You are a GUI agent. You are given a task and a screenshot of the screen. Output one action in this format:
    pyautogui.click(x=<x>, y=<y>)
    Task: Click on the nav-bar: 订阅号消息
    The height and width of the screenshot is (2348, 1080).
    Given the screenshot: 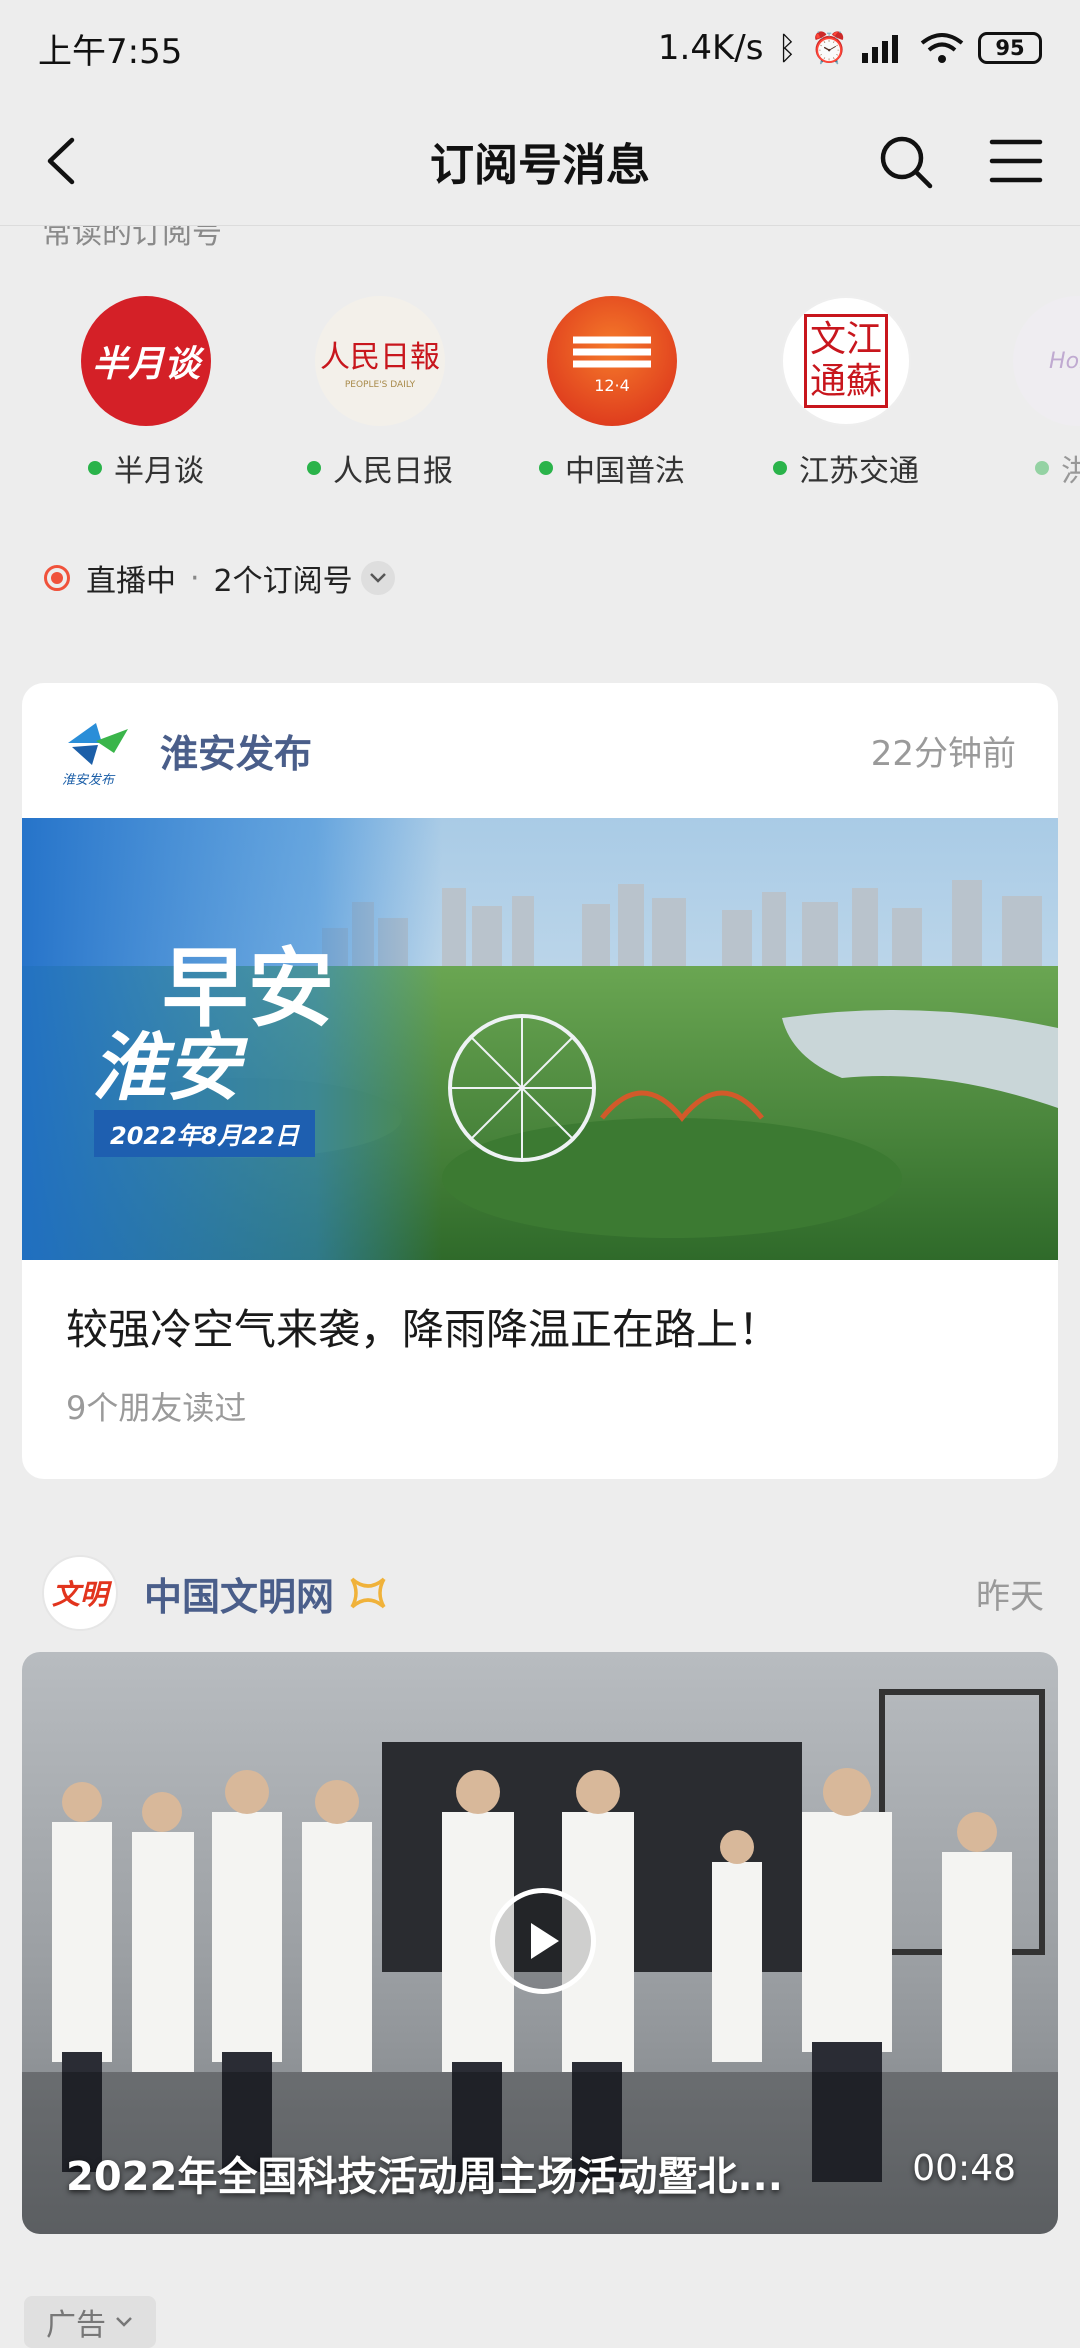 What is the action you would take?
    pyautogui.click(x=540, y=161)
    